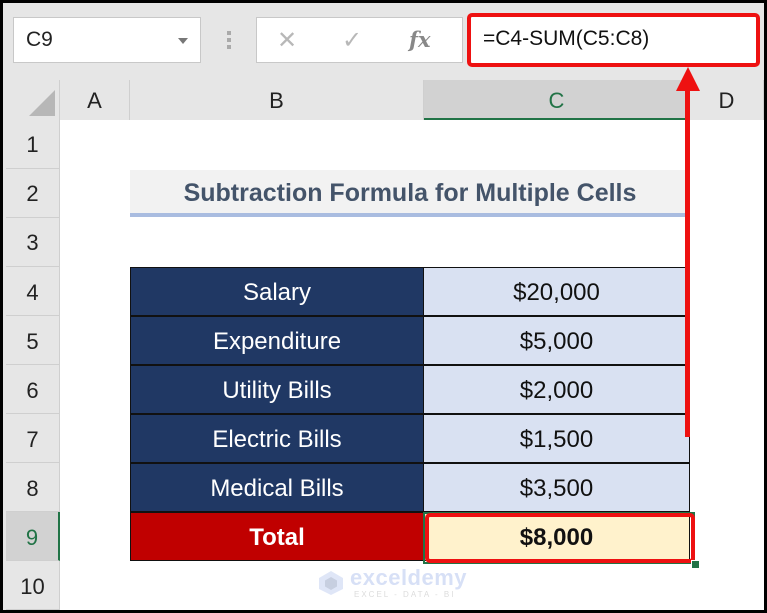 The width and height of the screenshot is (767, 613). What do you see at coordinates (33, 389) in the screenshot?
I see `row-header-6: 6` at bounding box center [33, 389].